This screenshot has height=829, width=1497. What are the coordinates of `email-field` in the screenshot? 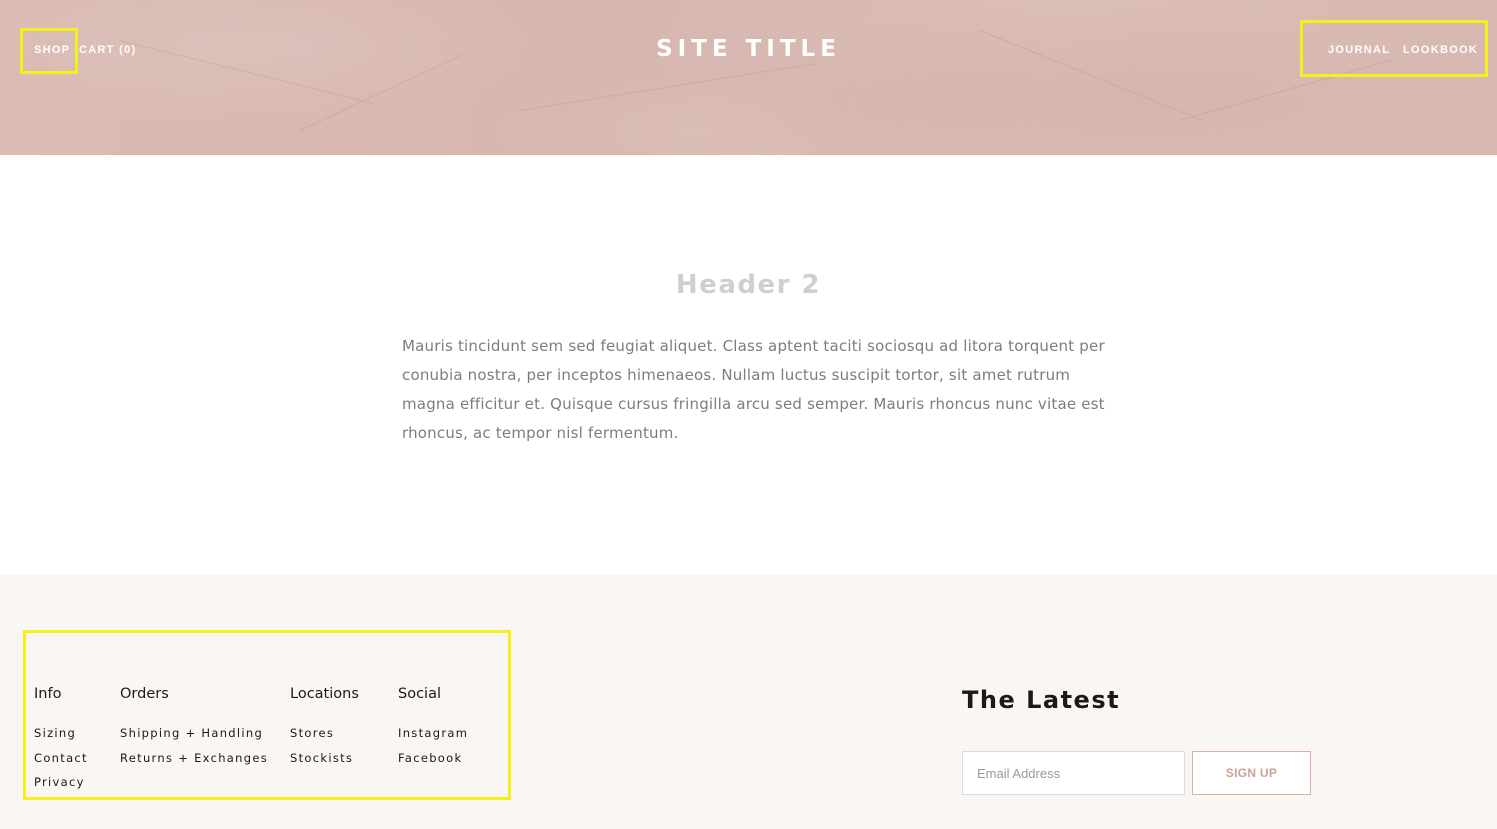 It's located at (1073, 773).